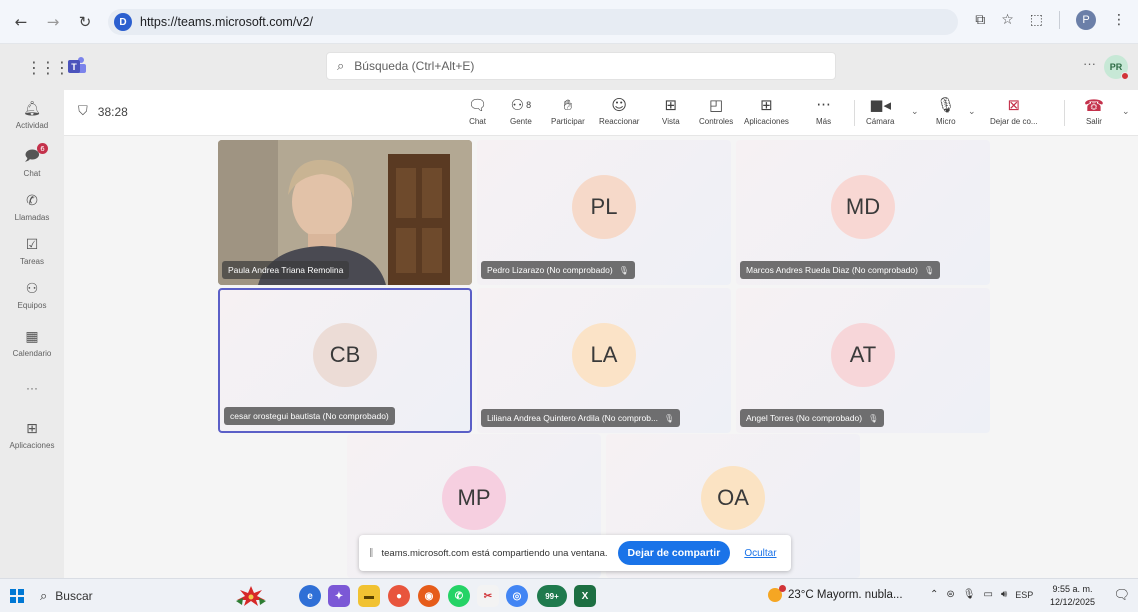  What do you see at coordinates (371, 553) in the screenshot?
I see `drag-handle-icon: ‖` at bounding box center [371, 553].